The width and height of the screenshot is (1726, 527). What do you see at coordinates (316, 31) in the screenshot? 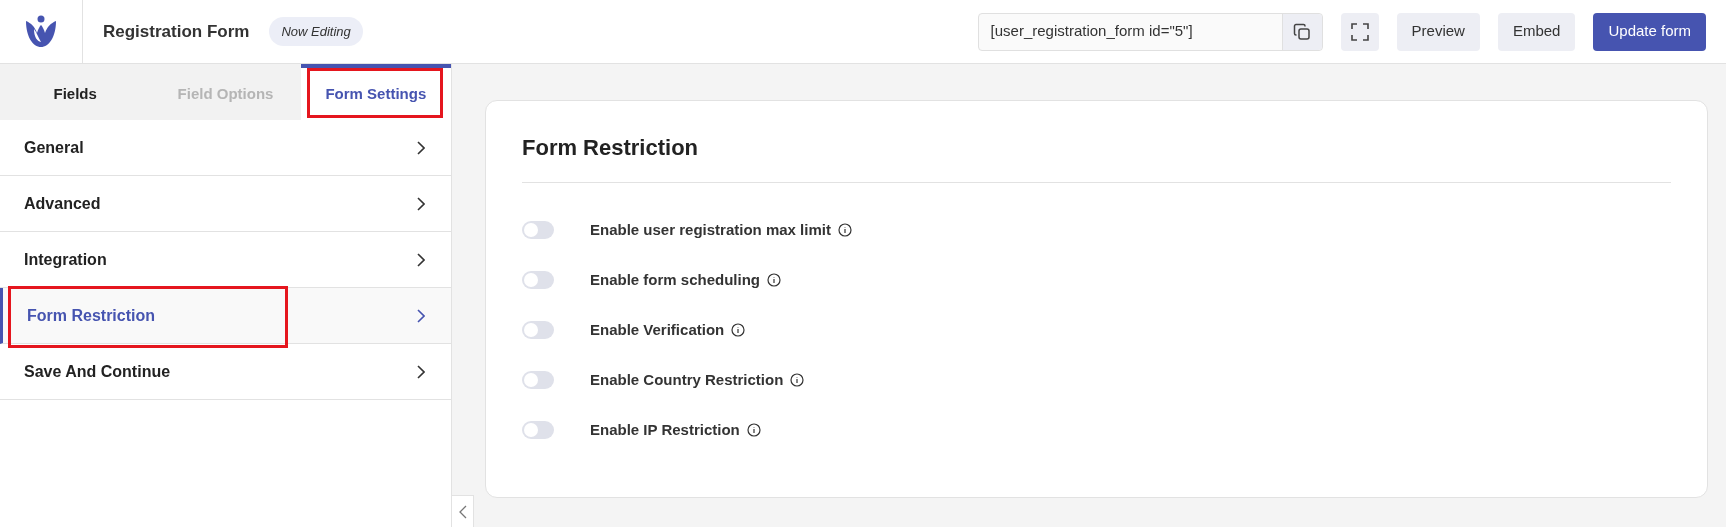
I see `status-badge: Now Editing` at bounding box center [316, 31].